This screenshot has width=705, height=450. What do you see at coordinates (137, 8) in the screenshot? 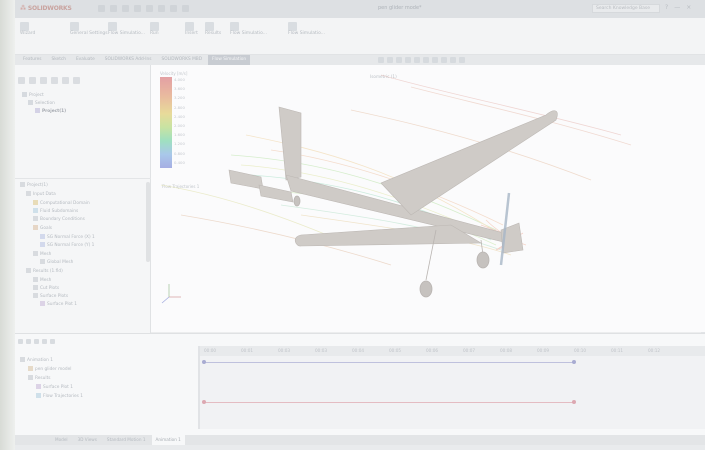
I see `print-icon` at bounding box center [137, 8].